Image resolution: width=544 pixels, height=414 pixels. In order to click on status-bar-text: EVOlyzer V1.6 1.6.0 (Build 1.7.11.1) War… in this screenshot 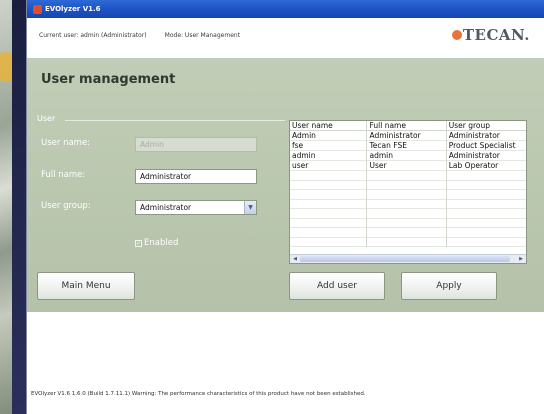, I will do `click(198, 394)`.